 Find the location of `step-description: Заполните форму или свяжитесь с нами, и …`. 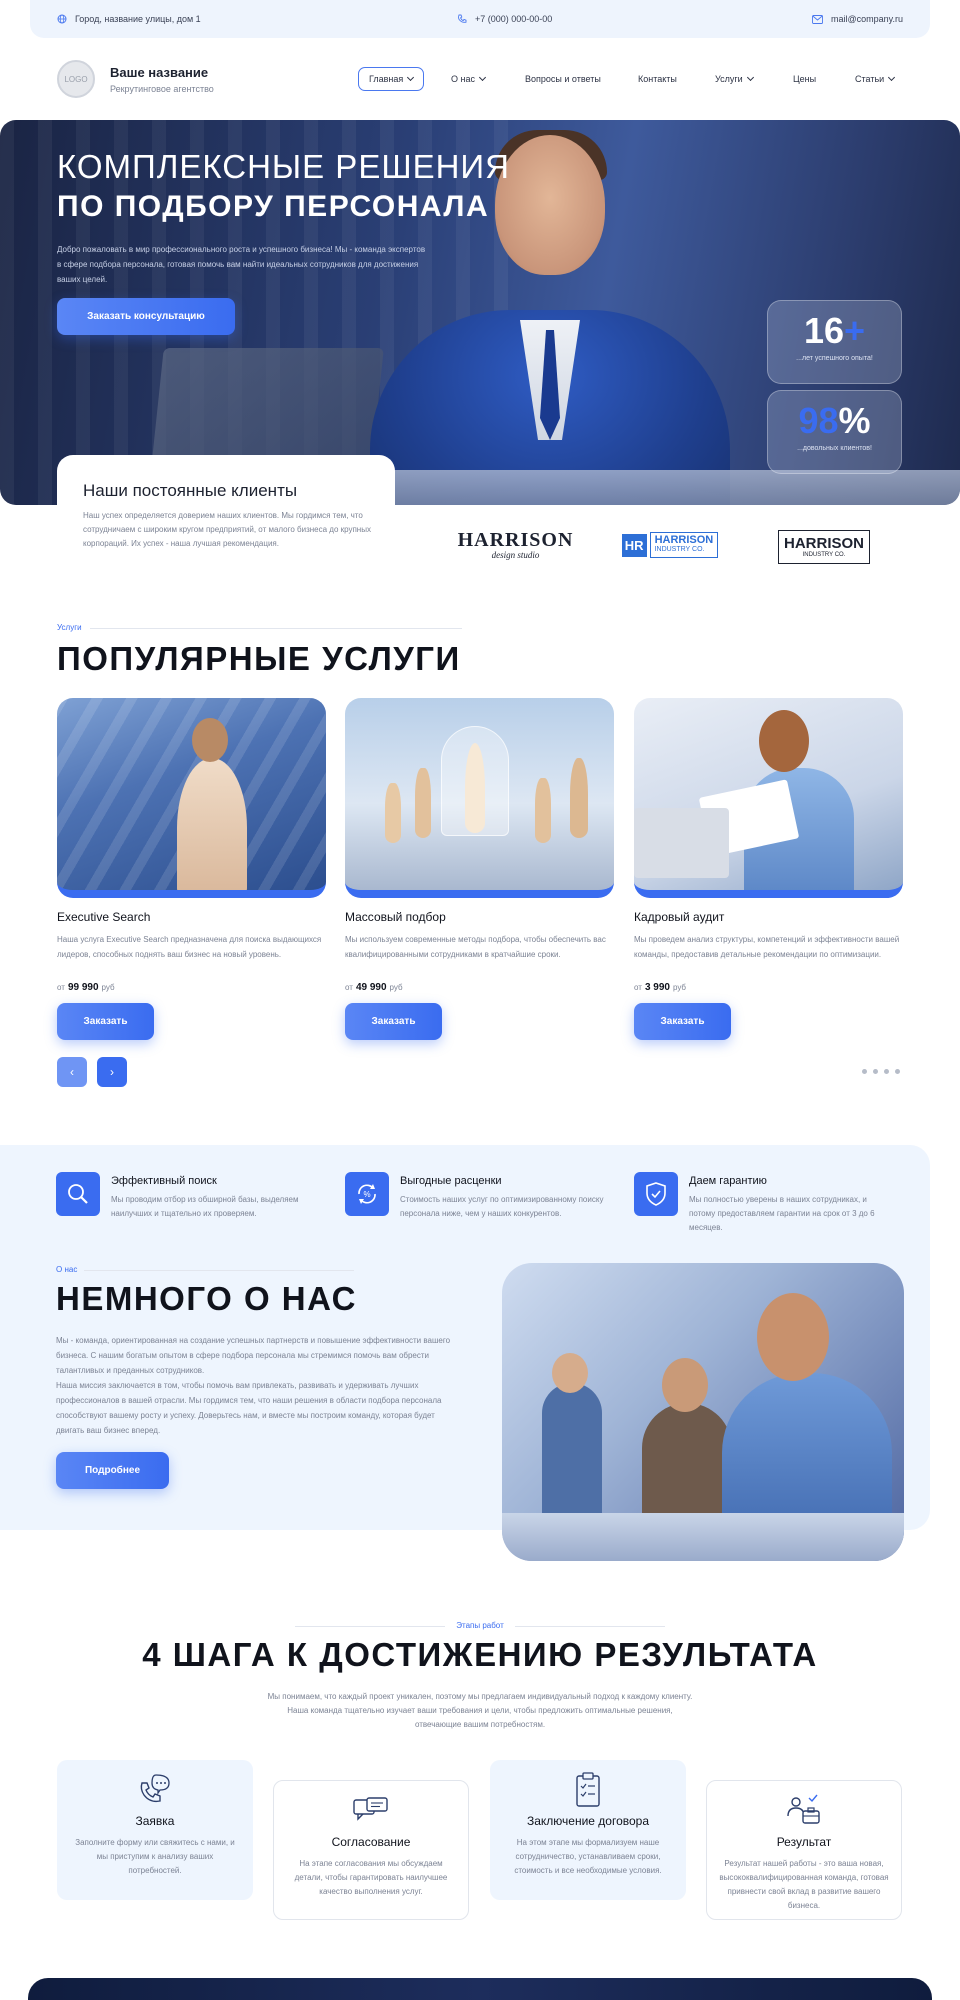

step-description: Заполните форму или свяжитесь с нами, и … is located at coordinates (155, 1856).